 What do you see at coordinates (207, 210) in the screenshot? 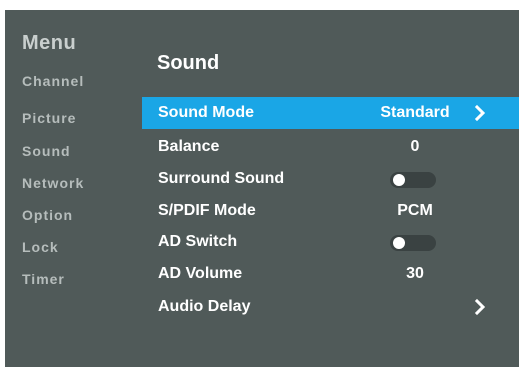
I see `row-label: S/PDIF Mode` at bounding box center [207, 210].